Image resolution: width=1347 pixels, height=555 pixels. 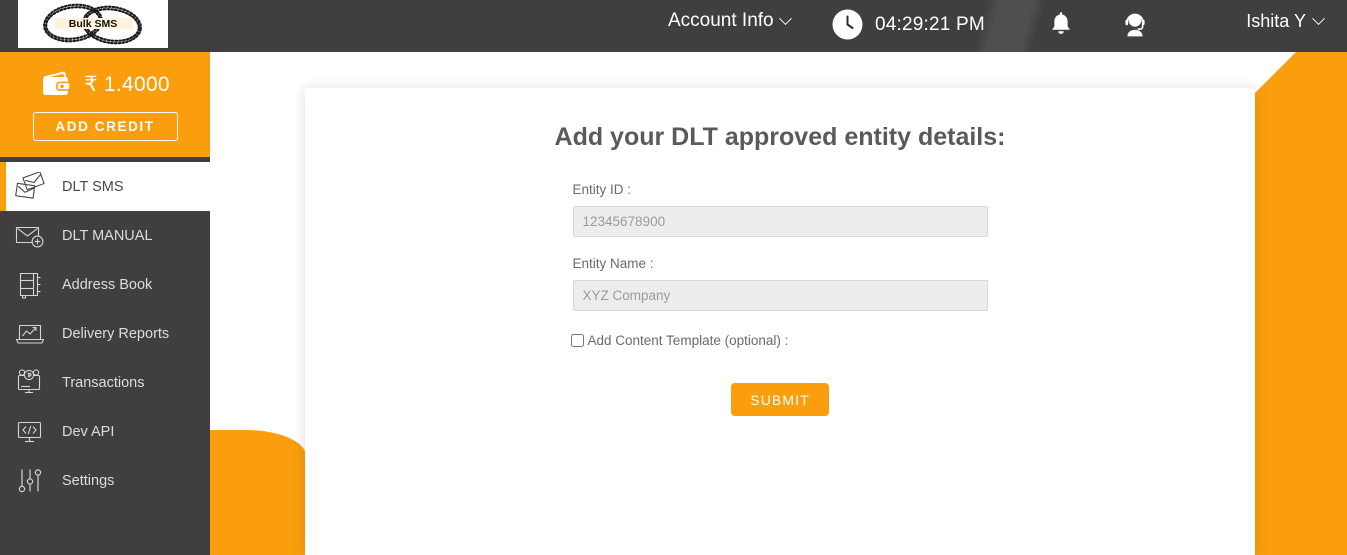 I want to click on sidebar-item-dlt-sms: DLT SMS, so click(x=105, y=186).